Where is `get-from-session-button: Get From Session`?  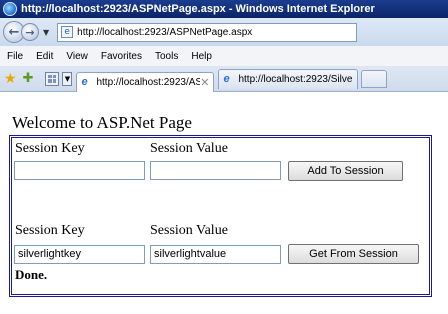 get-from-session-button: Get From Session is located at coordinates (353, 254).